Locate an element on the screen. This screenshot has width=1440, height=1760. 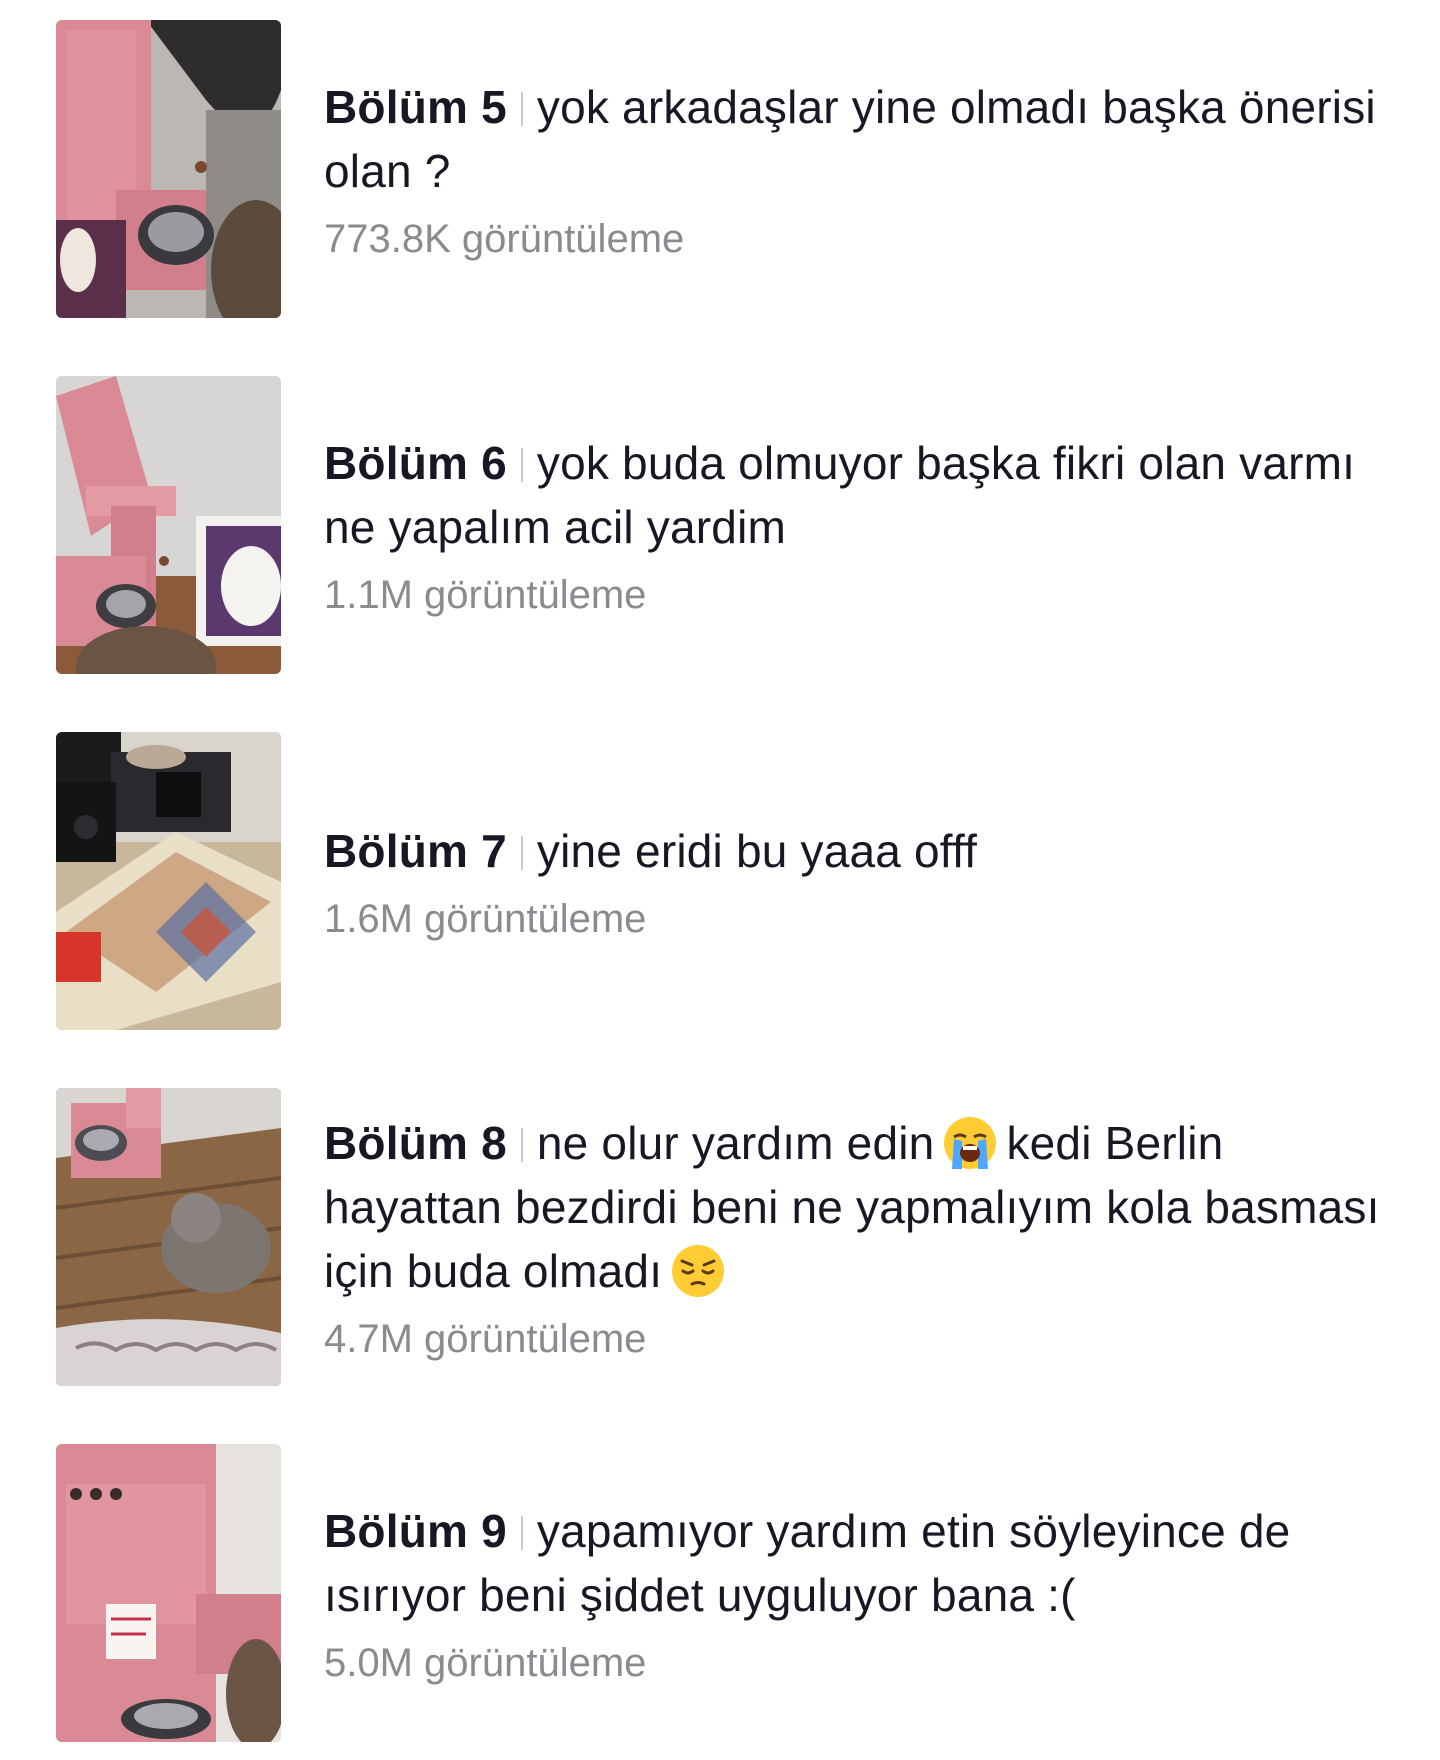
episode-number: Bölüm 8 is located at coordinates (415, 1143).